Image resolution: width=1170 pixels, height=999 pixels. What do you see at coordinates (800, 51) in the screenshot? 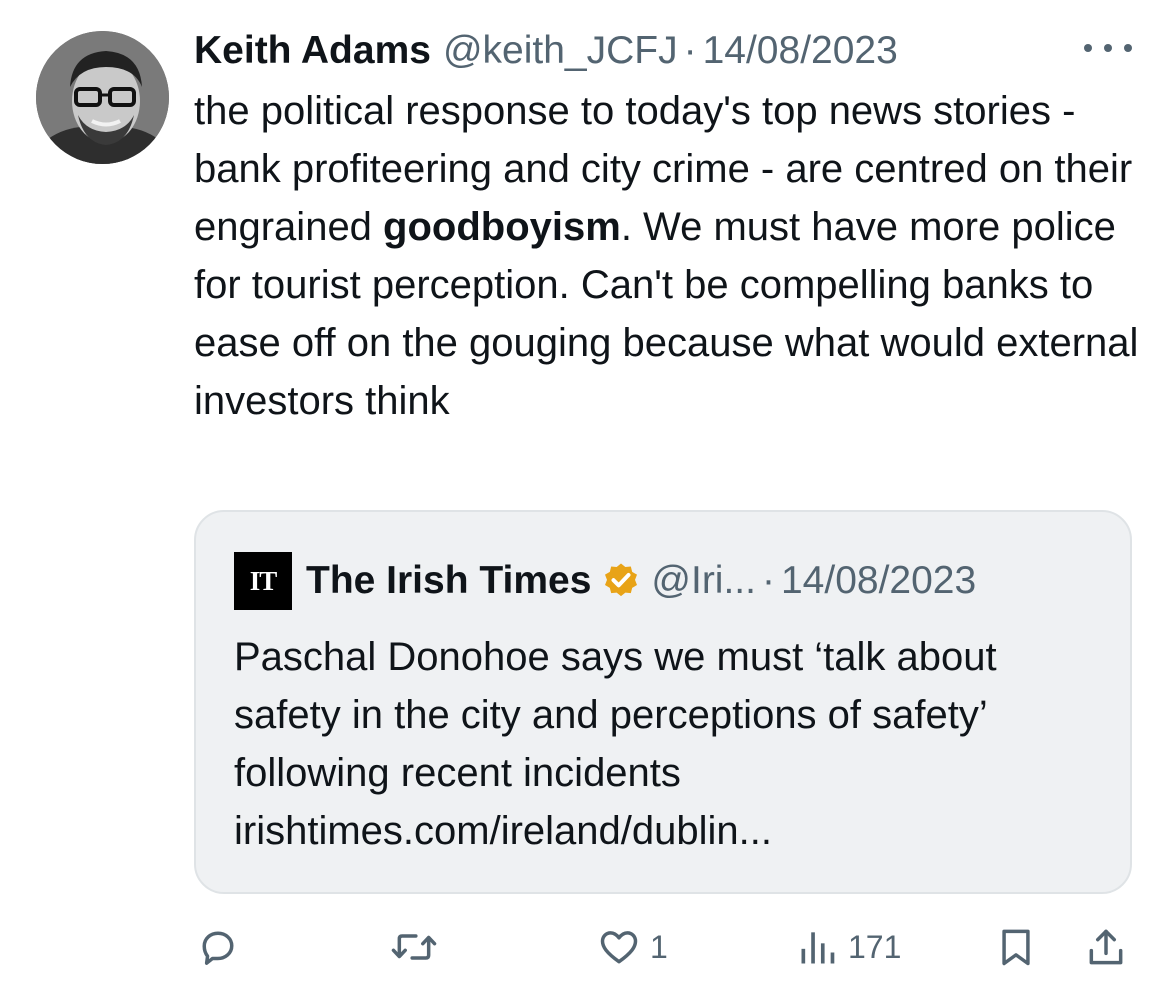
I see `tweet-date: 14/08/2023` at bounding box center [800, 51].